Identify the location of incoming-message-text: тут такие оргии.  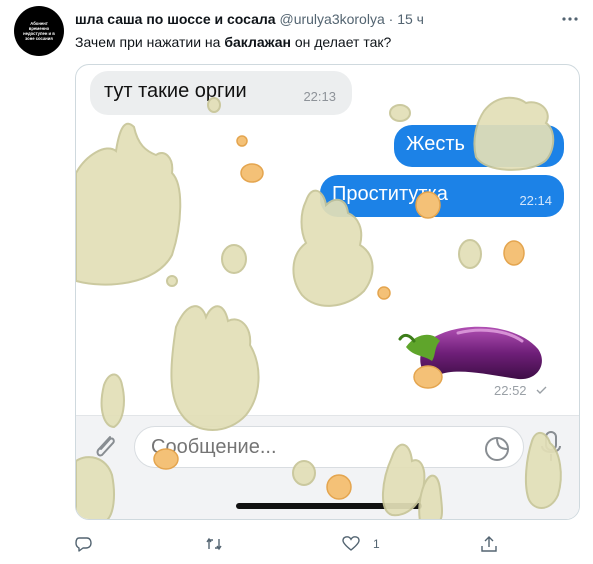
(175, 91).